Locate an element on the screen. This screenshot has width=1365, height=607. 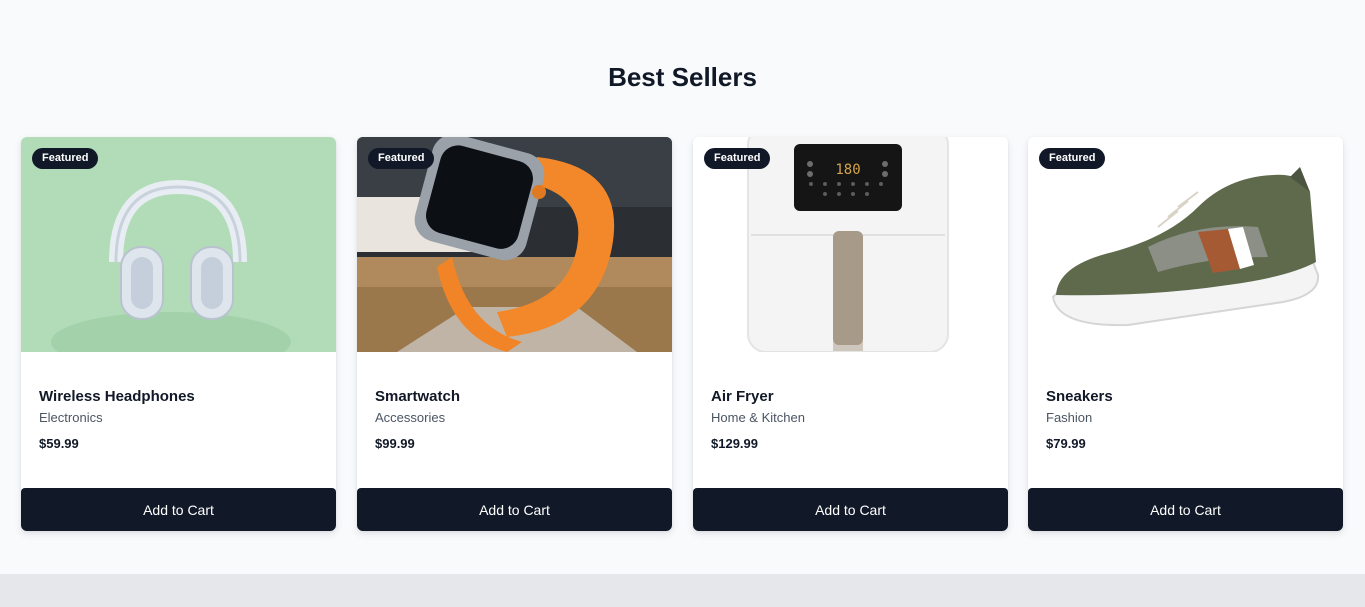
product-info: Smartwatch Accessories $99.99 is located at coordinates (417, 419).